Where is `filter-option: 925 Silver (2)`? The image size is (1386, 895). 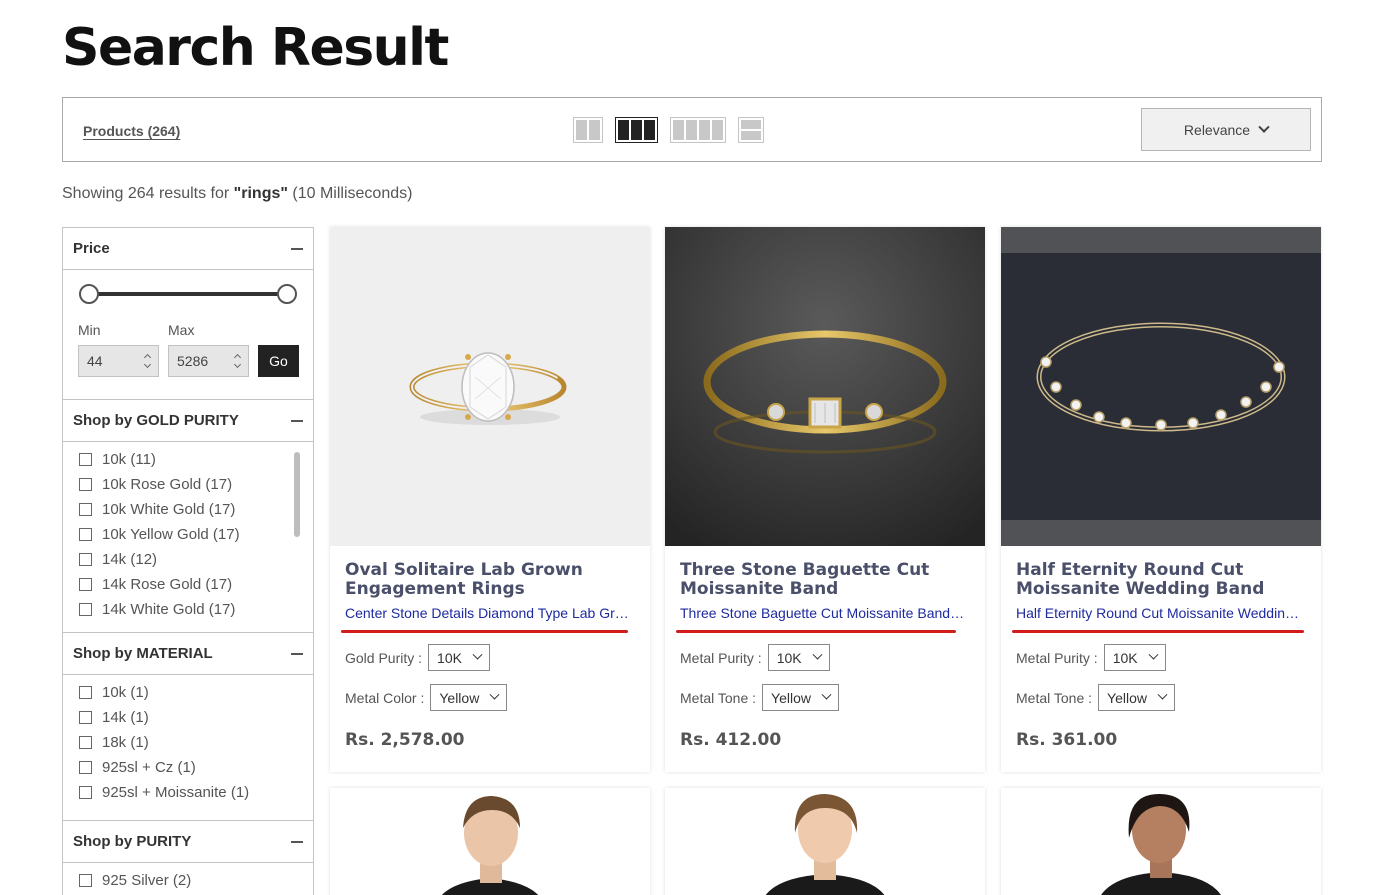 filter-option: 925 Silver (2) is located at coordinates (196, 880).